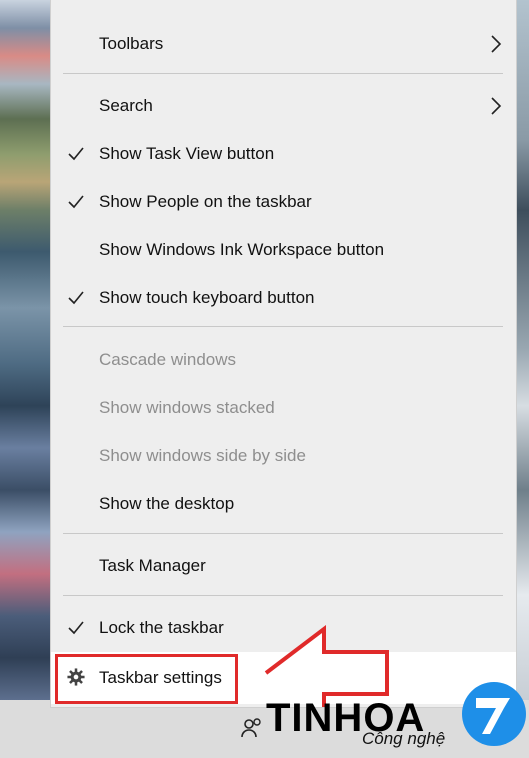  What do you see at coordinates (131, 43) in the screenshot?
I see `menu-item-label: Toolbars` at bounding box center [131, 43].